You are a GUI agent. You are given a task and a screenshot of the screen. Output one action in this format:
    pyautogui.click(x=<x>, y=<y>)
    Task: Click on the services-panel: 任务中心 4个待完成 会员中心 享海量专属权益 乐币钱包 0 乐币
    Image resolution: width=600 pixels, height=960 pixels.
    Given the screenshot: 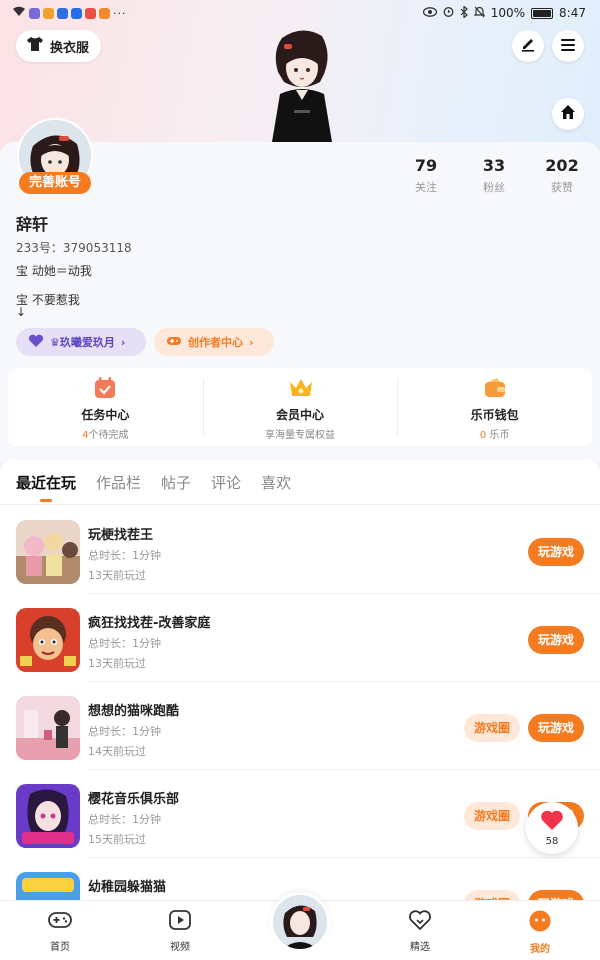 What is the action you would take?
    pyautogui.click(x=300, y=407)
    